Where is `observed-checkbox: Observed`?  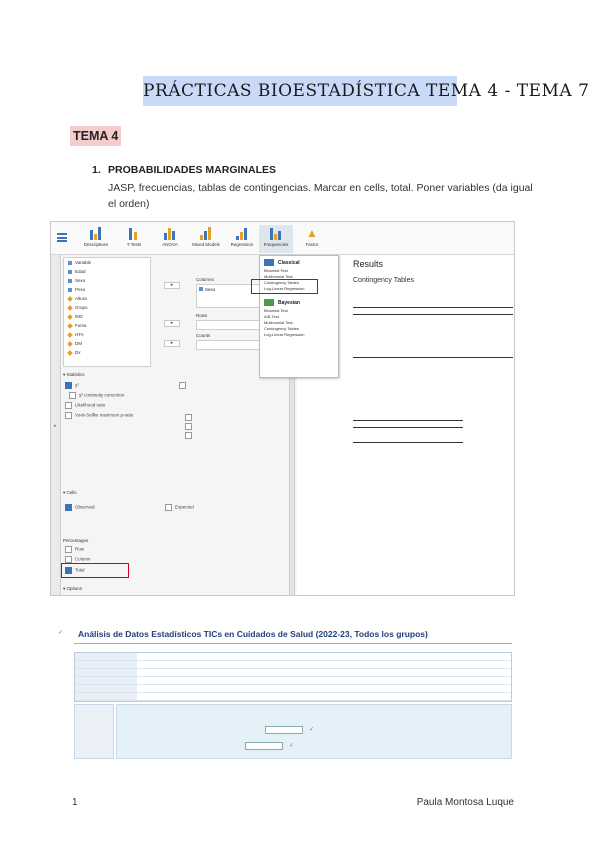 observed-checkbox: Observed is located at coordinates (80, 507).